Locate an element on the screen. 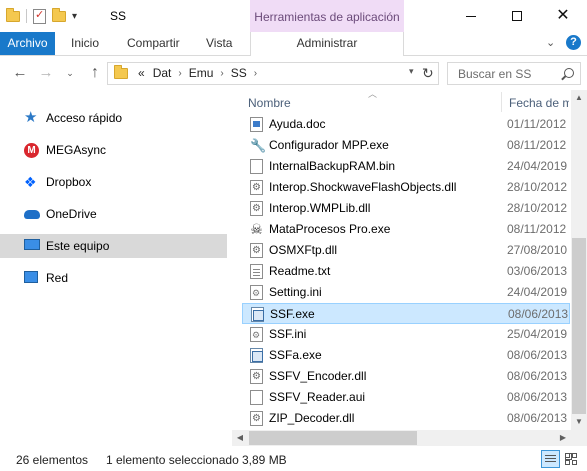 This screenshot has height=471, width=587. column-header-name: Nombre is located at coordinates (269, 103).